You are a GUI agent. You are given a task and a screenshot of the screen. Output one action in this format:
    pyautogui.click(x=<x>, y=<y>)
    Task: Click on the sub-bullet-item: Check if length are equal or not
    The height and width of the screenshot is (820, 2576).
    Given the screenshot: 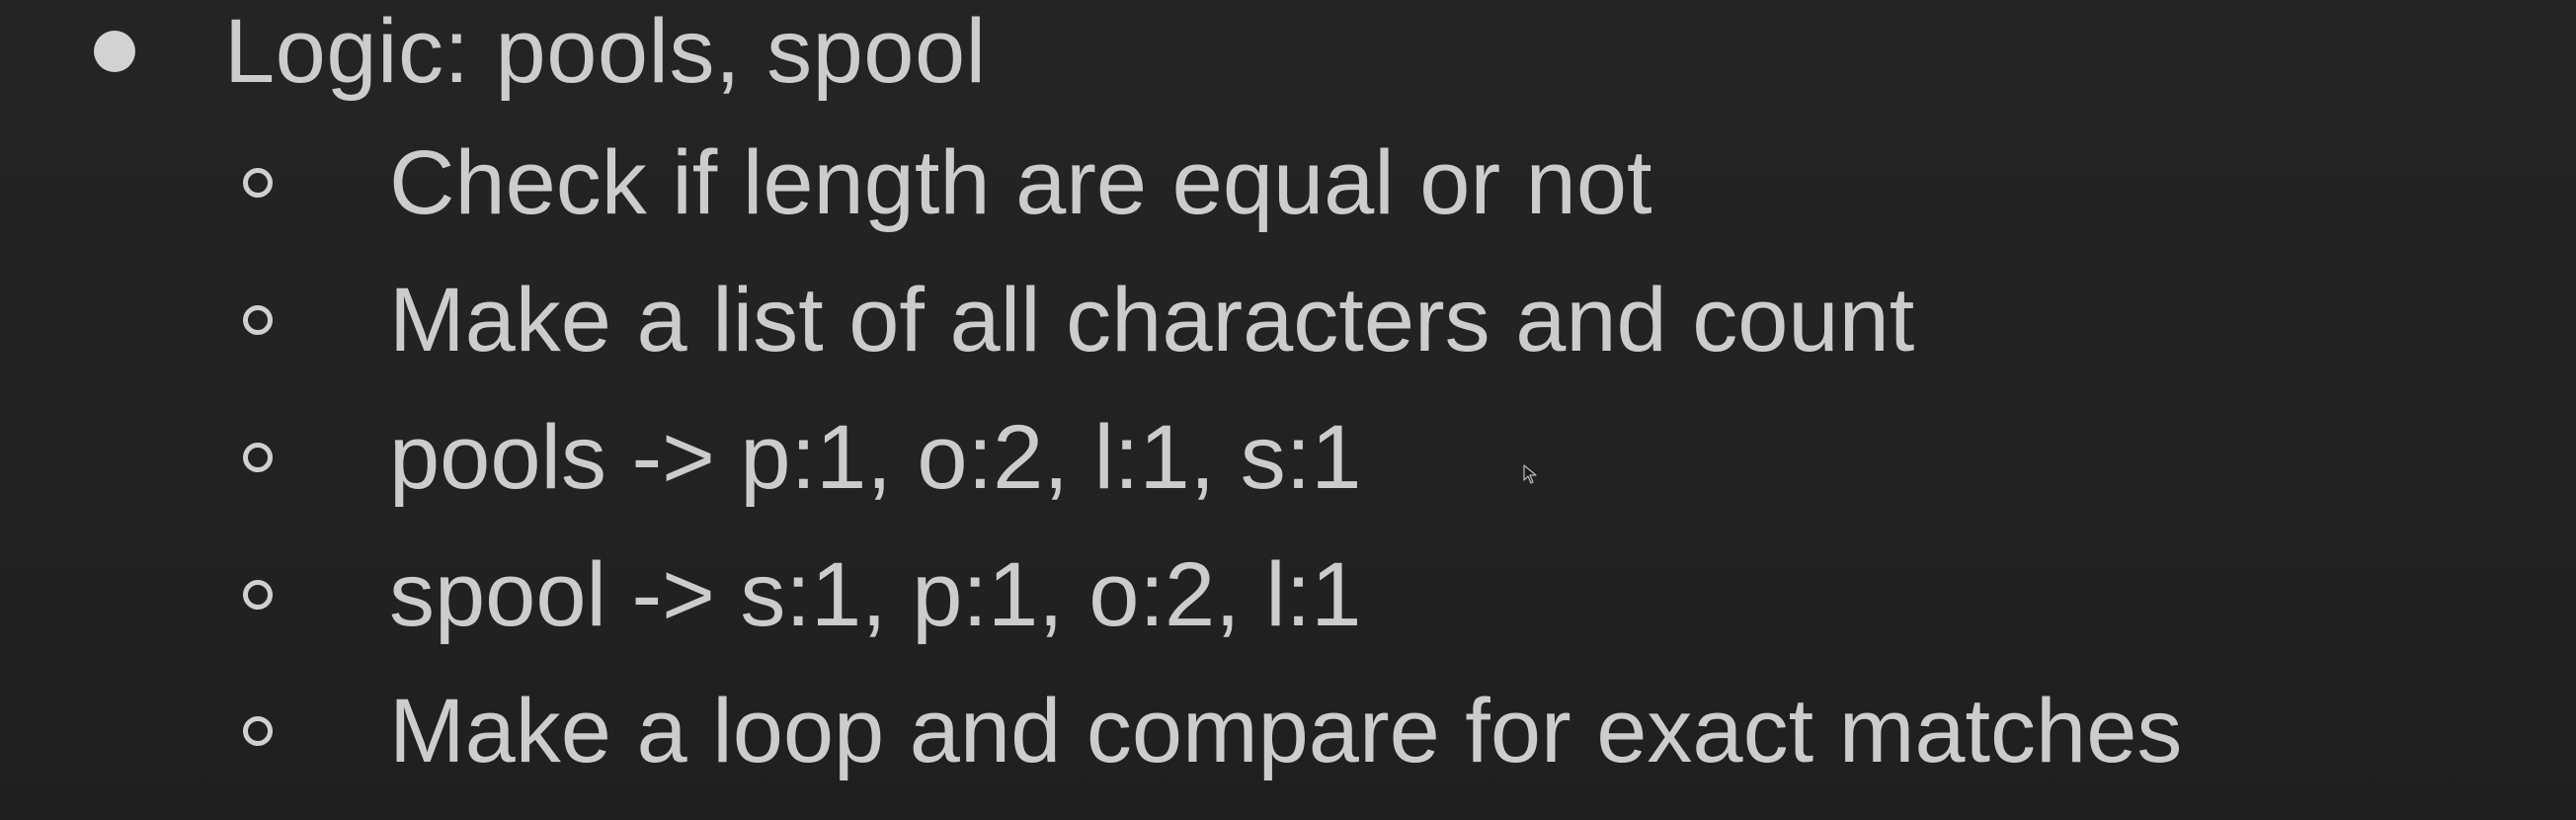 What is the action you would take?
    pyautogui.click(x=947, y=182)
    